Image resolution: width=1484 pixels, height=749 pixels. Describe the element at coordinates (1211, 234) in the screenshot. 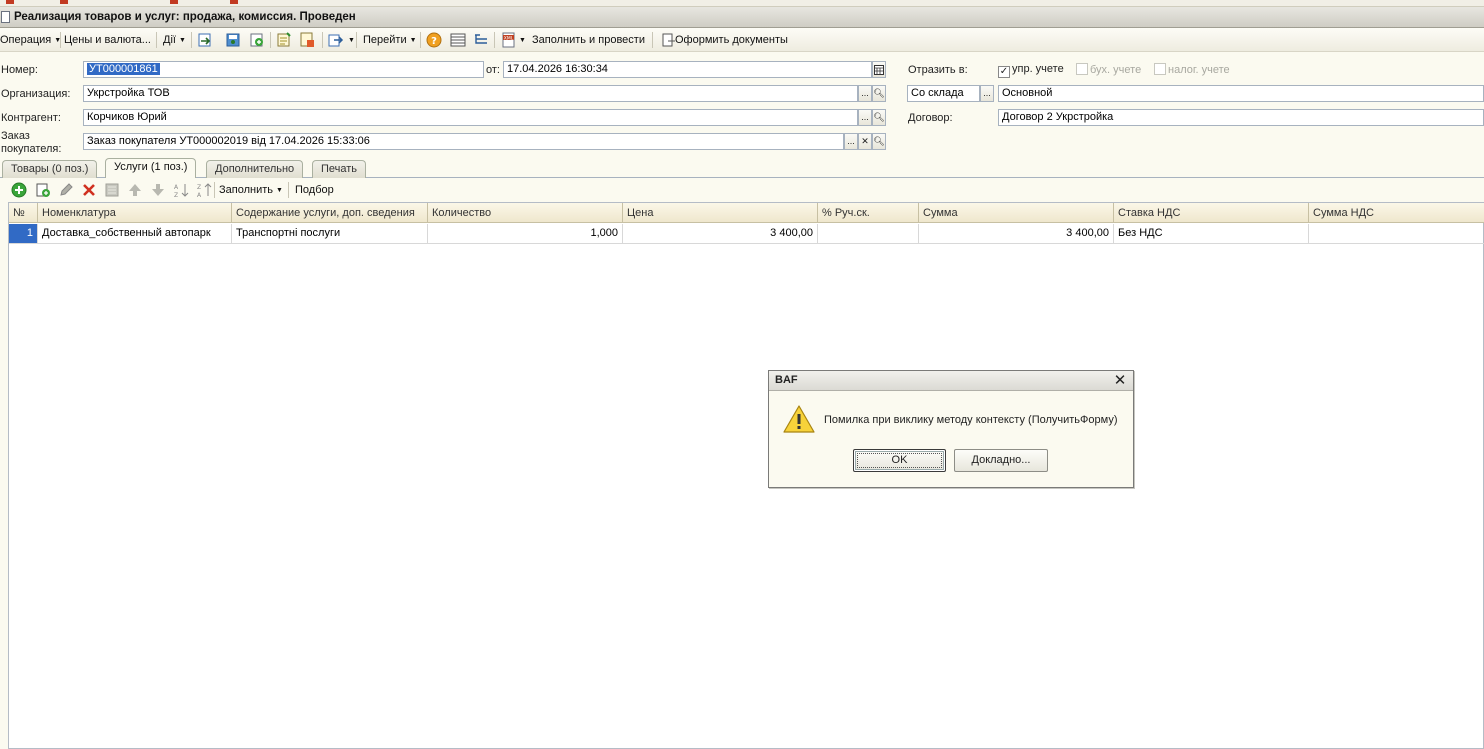

I see `vat-rate-cell: Без НДС` at that location.